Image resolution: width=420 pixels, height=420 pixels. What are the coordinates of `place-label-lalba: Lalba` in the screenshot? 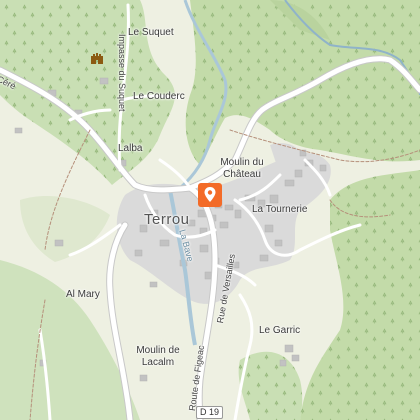 It's located at (130, 148).